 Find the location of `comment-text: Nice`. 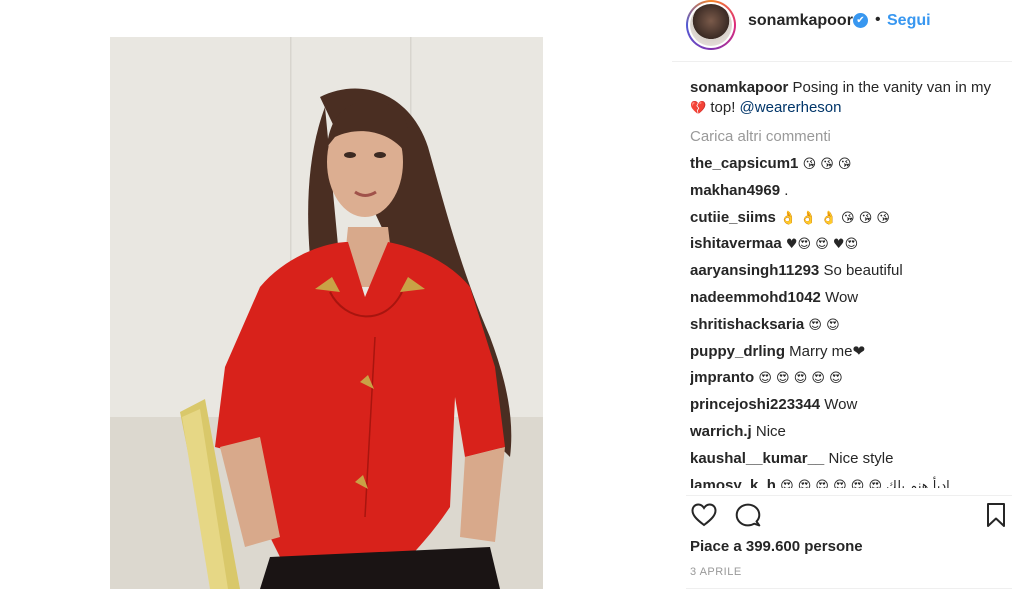

comment-text: Nice is located at coordinates (770, 431).